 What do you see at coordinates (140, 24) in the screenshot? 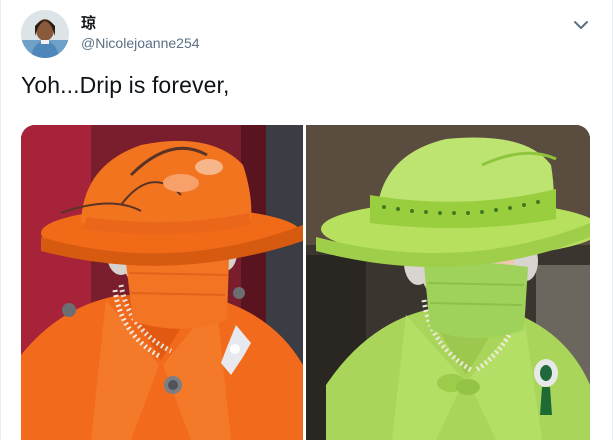
I see `display-name: 琼` at bounding box center [140, 24].